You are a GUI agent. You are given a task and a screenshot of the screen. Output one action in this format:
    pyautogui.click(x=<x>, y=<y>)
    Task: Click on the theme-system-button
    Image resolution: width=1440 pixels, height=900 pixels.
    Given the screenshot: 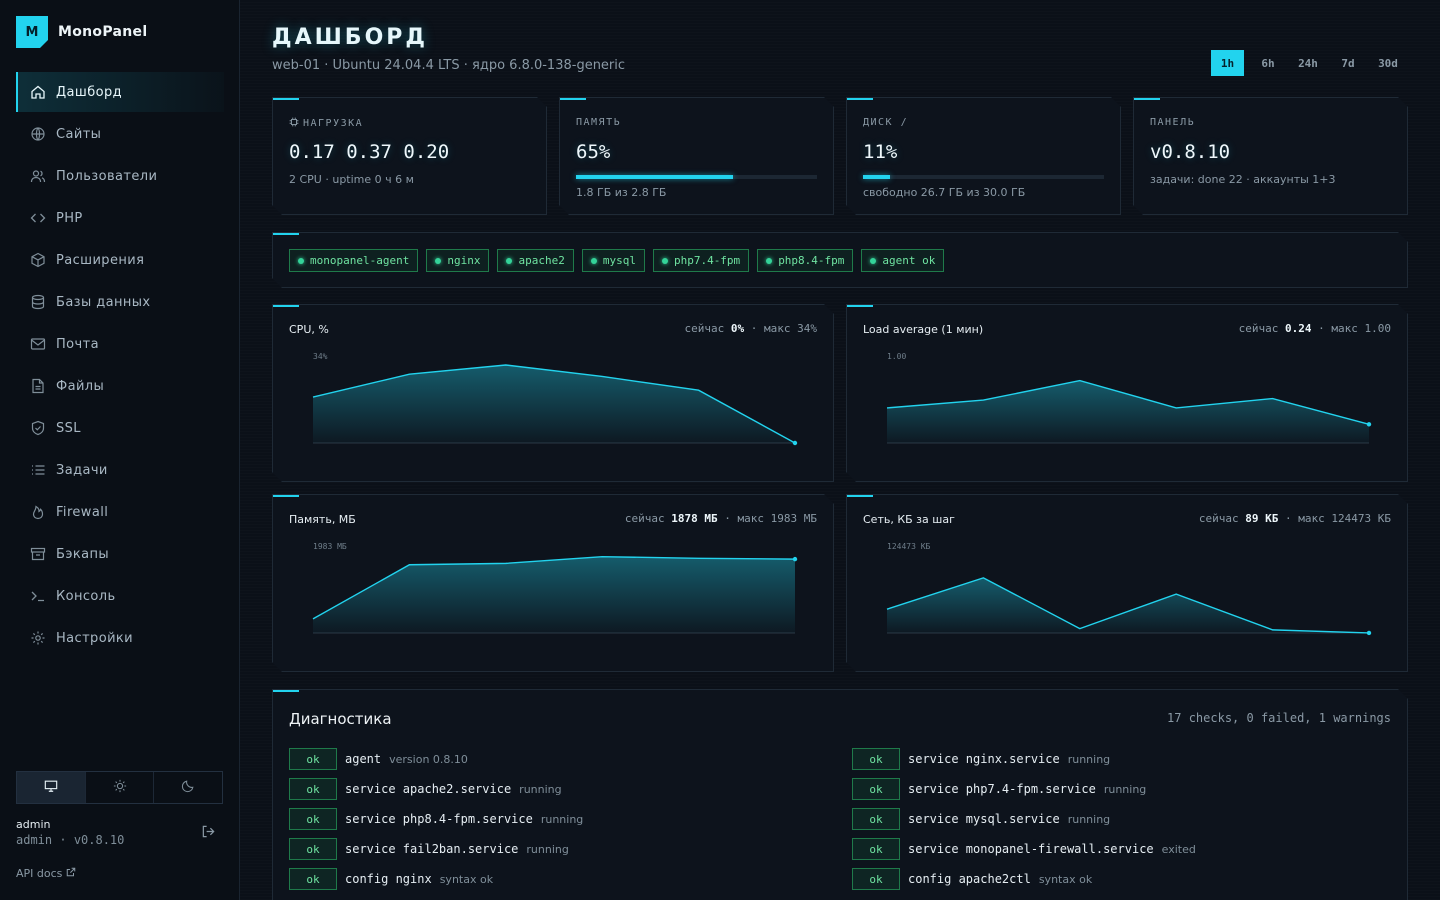 What is the action you would take?
    pyautogui.click(x=51, y=787)
    